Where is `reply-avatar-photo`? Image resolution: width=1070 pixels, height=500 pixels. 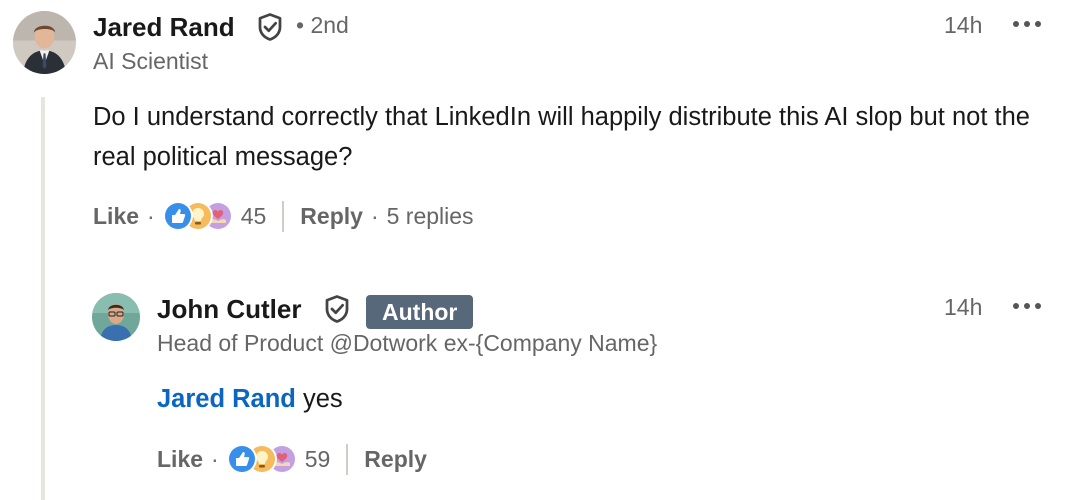 reply-avatar-photo is located at coordinates (116, 317).